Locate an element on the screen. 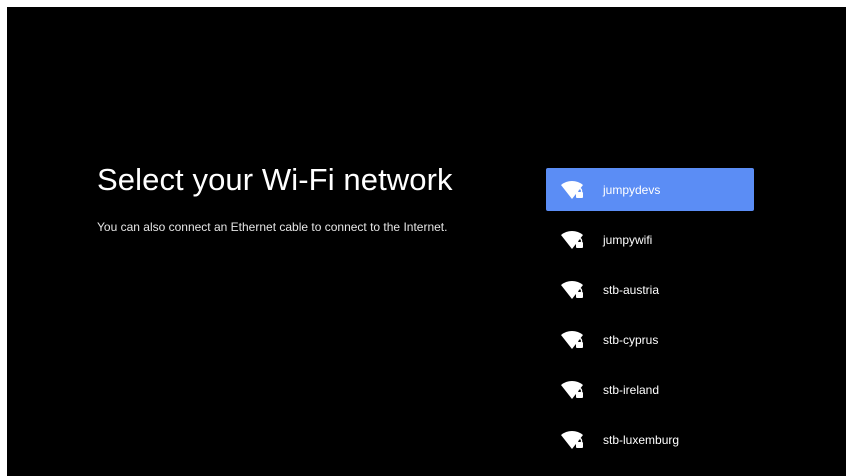 This screenshot has height=476, width=848. network-name: stb-austria is located at coordinates (631, 289).